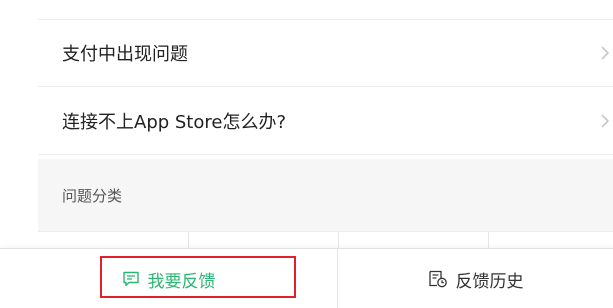 This screenshot has height=308, width=613. Describe the element at coordinates (174, 122) in the screenshot. I see `faq-item-label: 连接不上App Store怎么办?` at that location.